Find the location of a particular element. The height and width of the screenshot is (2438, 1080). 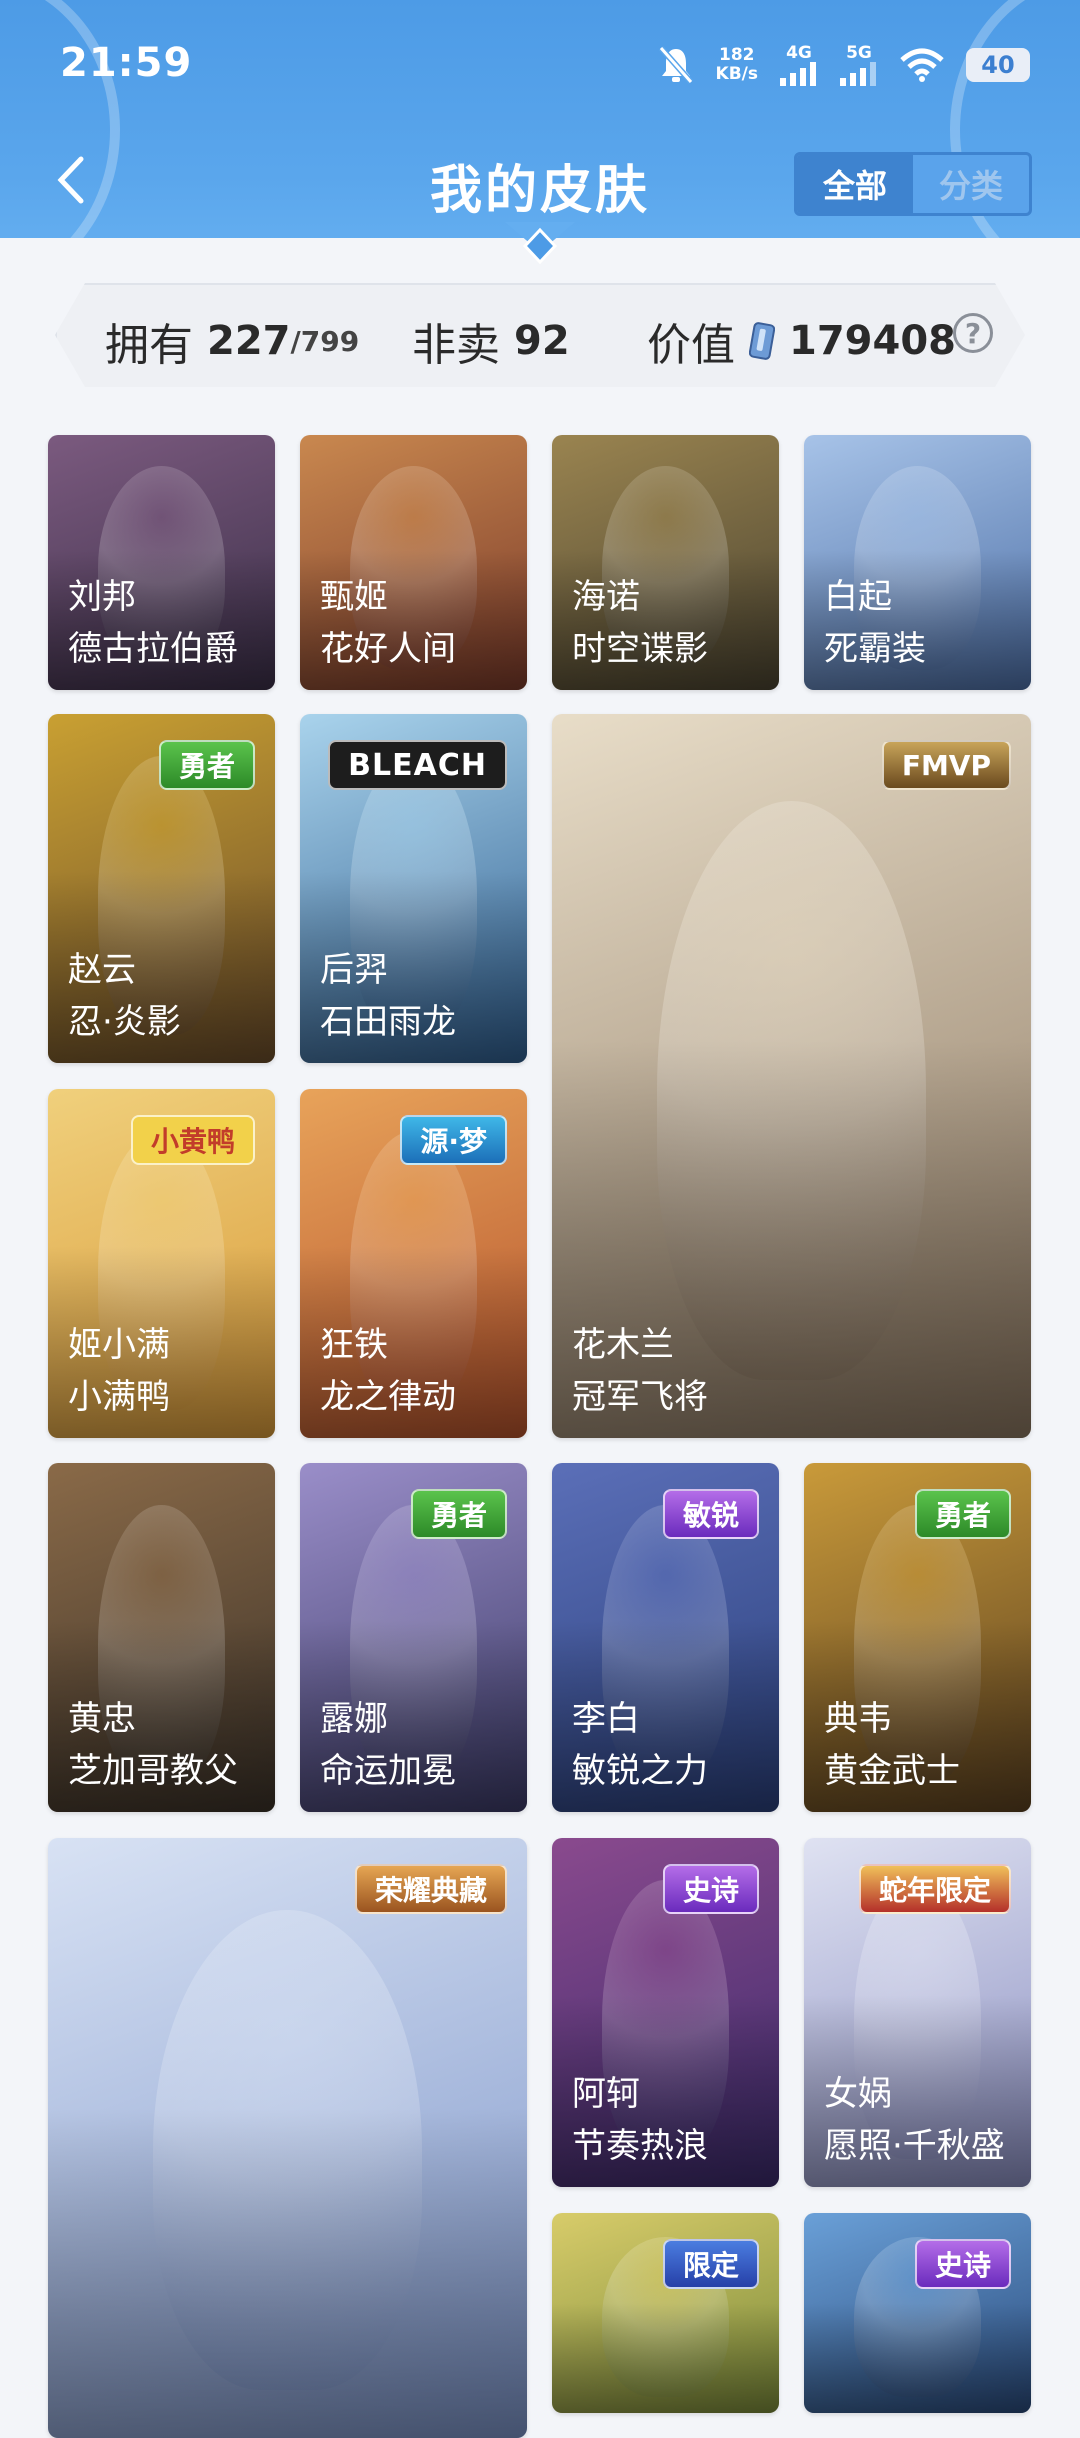

wifi-icon is located at coordinates (922, 65).